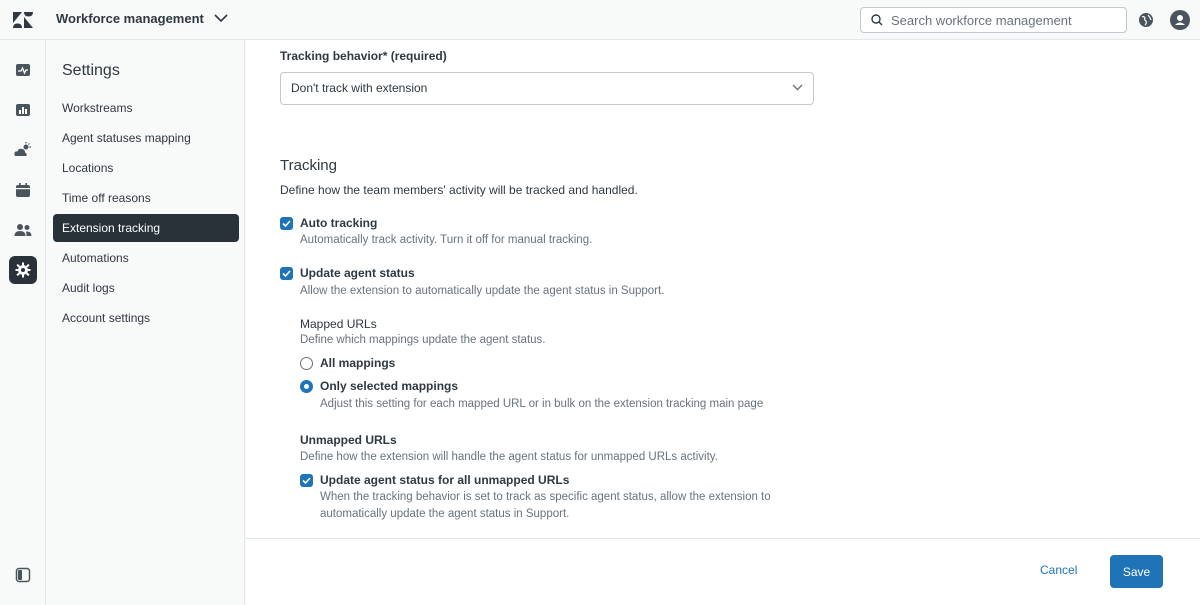 The height and width of the screenshot is (605, 1200). What do you see at coordinates (600, 20) in the screenshot?
I see `top-bar: Workforce management` at bounding box center [600, 20].